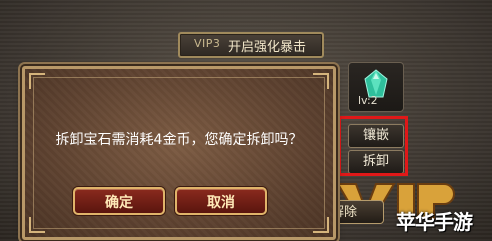  Describe the element at coordinates (119, 201) in the screenshot. I see `confirm-button: 确定` at that location.